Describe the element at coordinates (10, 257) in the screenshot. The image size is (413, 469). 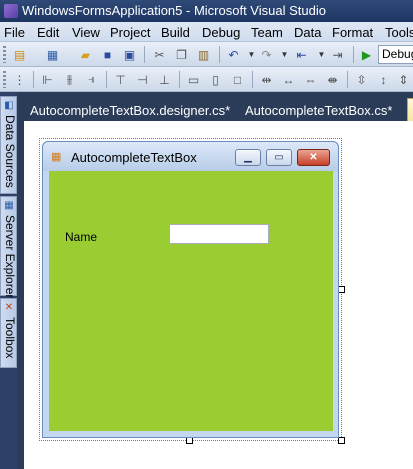
I see `side-tab-label: Server Explorer` at that location.